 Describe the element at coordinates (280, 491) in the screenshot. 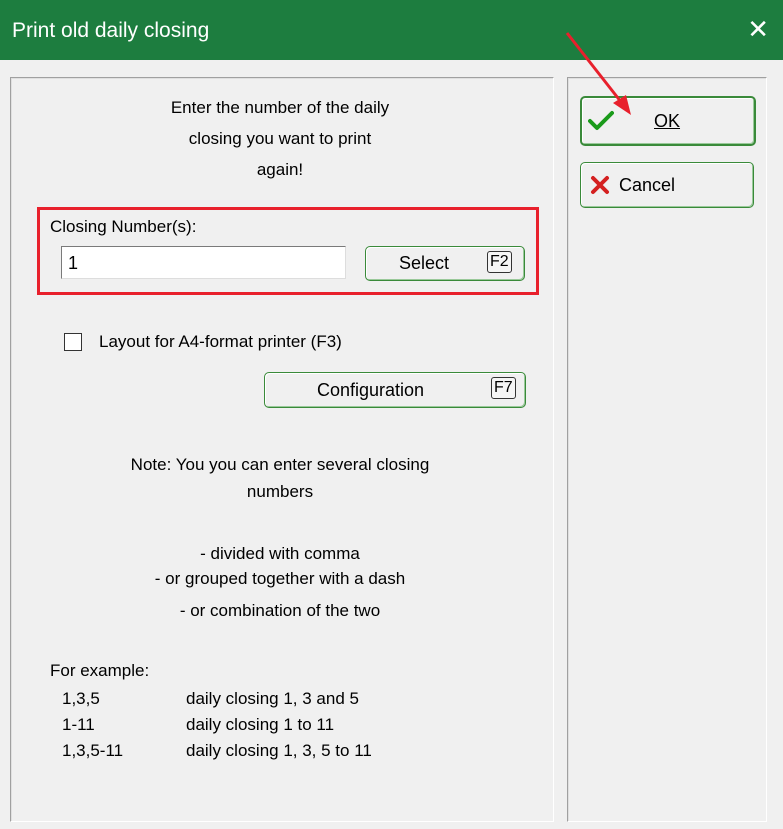

I see `note-line-2: numbers` at that location.